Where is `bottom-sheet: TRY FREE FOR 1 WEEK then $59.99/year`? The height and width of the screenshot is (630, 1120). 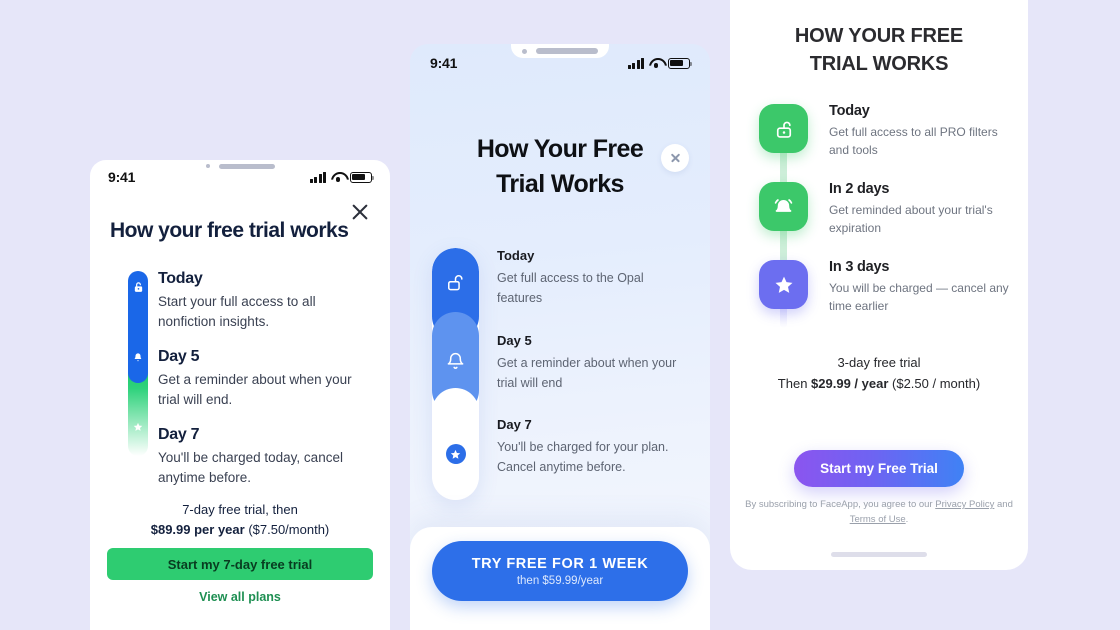 bottom-sheet: TRY FREE FOR 1 WEEK then $59.99/year is located at coordinates (560, 578).